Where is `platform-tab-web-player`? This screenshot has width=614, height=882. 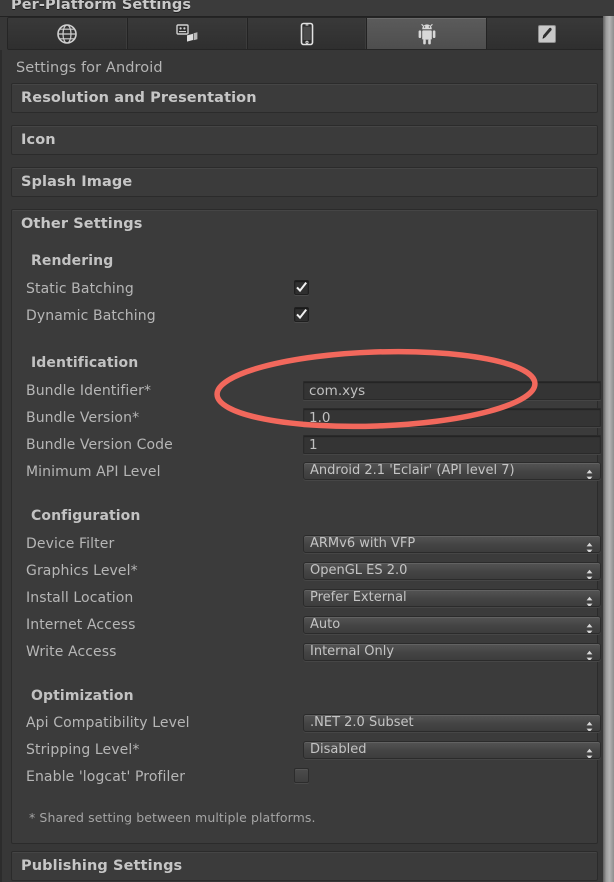 platform-tab-web-player is located at coordinates (68, 33).